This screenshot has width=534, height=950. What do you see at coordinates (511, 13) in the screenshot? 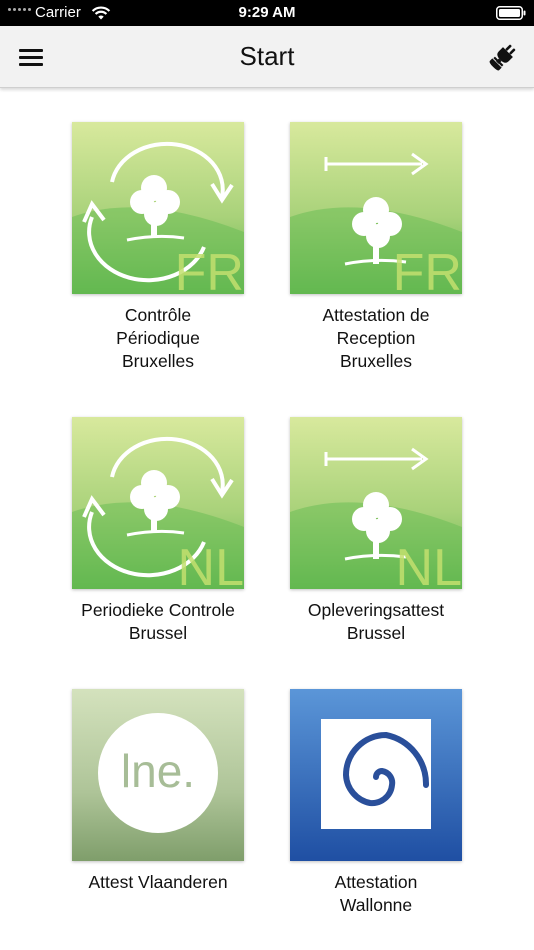
I see `battery-icon` at bounding box center [511, 13].